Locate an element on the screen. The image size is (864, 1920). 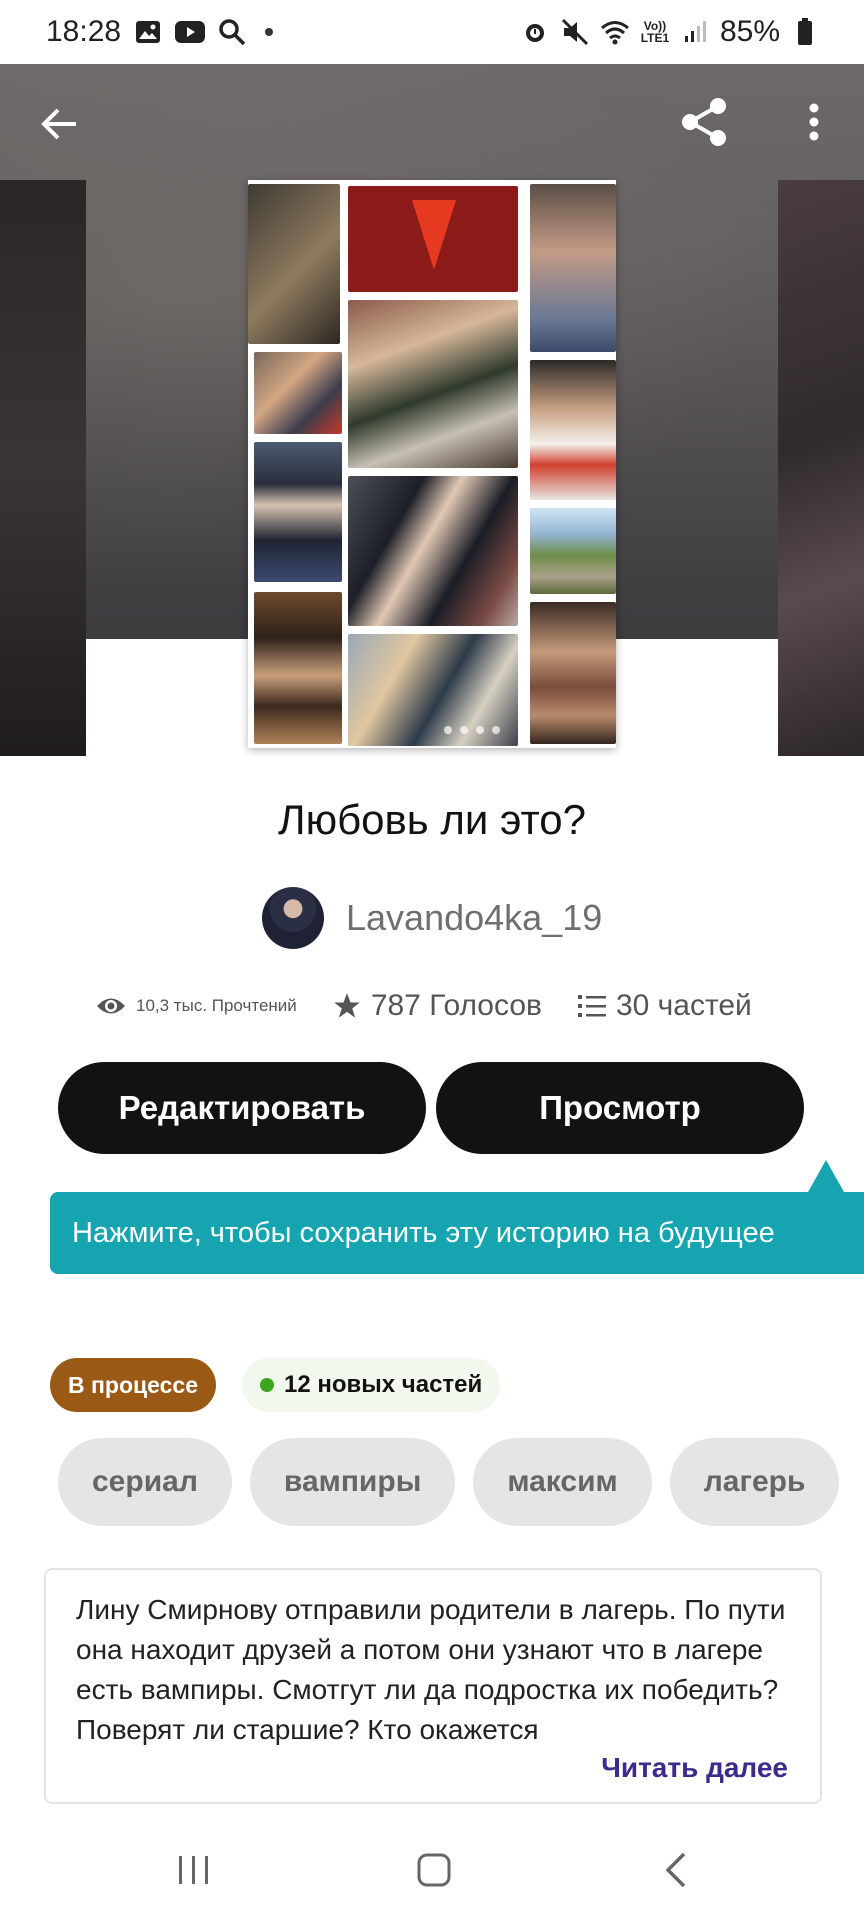
reads-stat: 10,3 тыс. Прочтений is located at coordinates (196, 1006).